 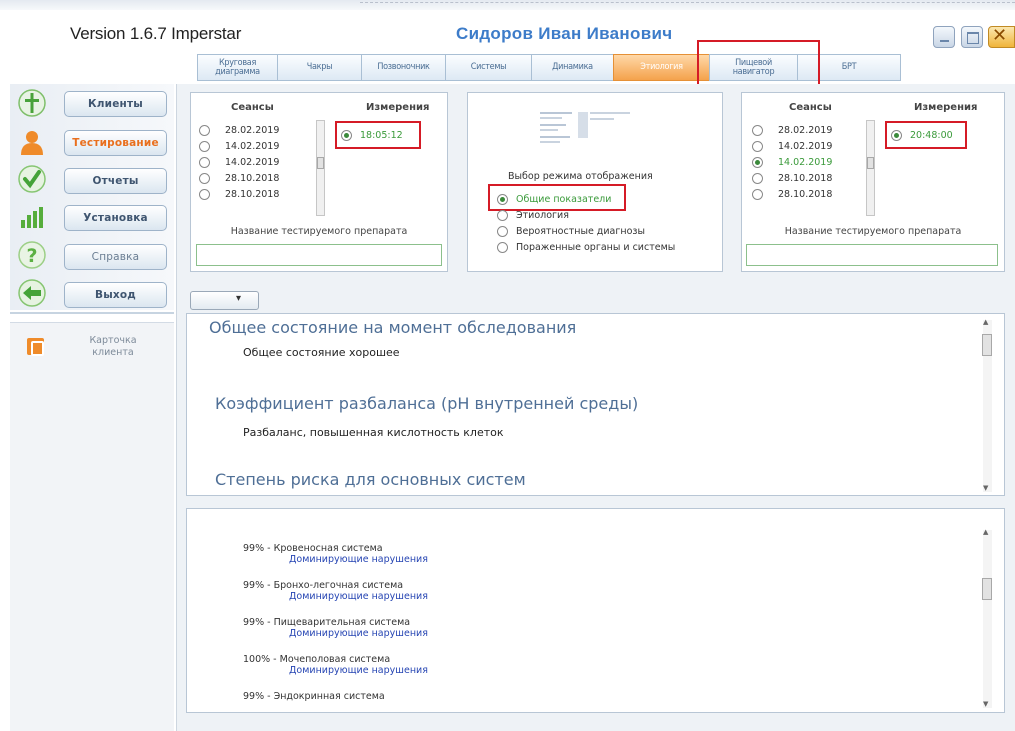 I want to click on nav-reports-button: Отчеты, so click(x=115, y=181).